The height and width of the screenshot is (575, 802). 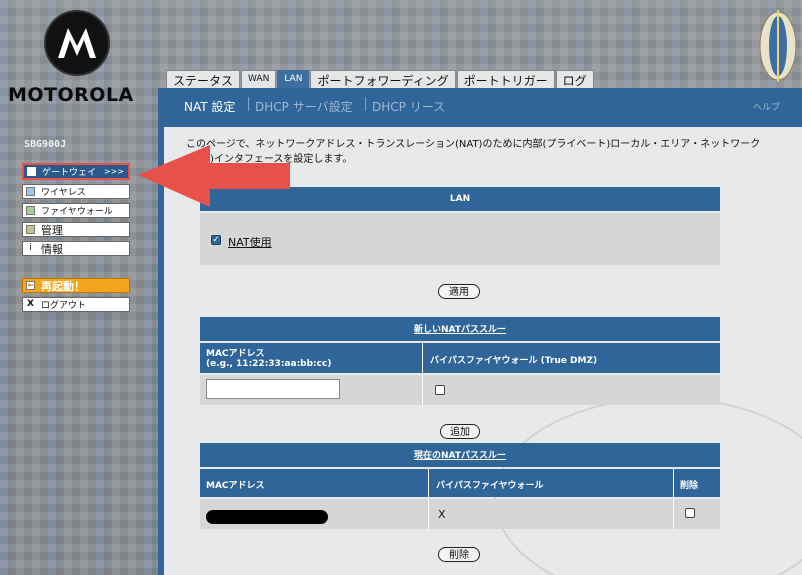 I want to click on col-bypass-firewall: バイパスファイヤウォール, so click(x=490, y=486).